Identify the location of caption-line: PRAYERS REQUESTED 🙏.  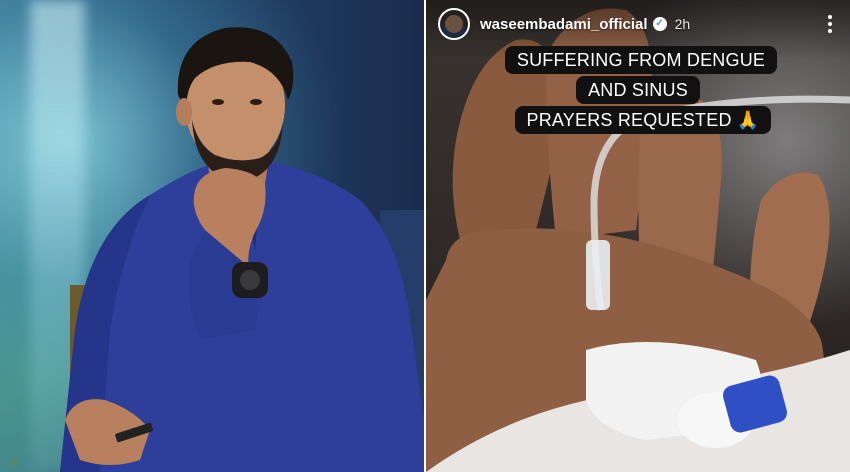
(643, 120).